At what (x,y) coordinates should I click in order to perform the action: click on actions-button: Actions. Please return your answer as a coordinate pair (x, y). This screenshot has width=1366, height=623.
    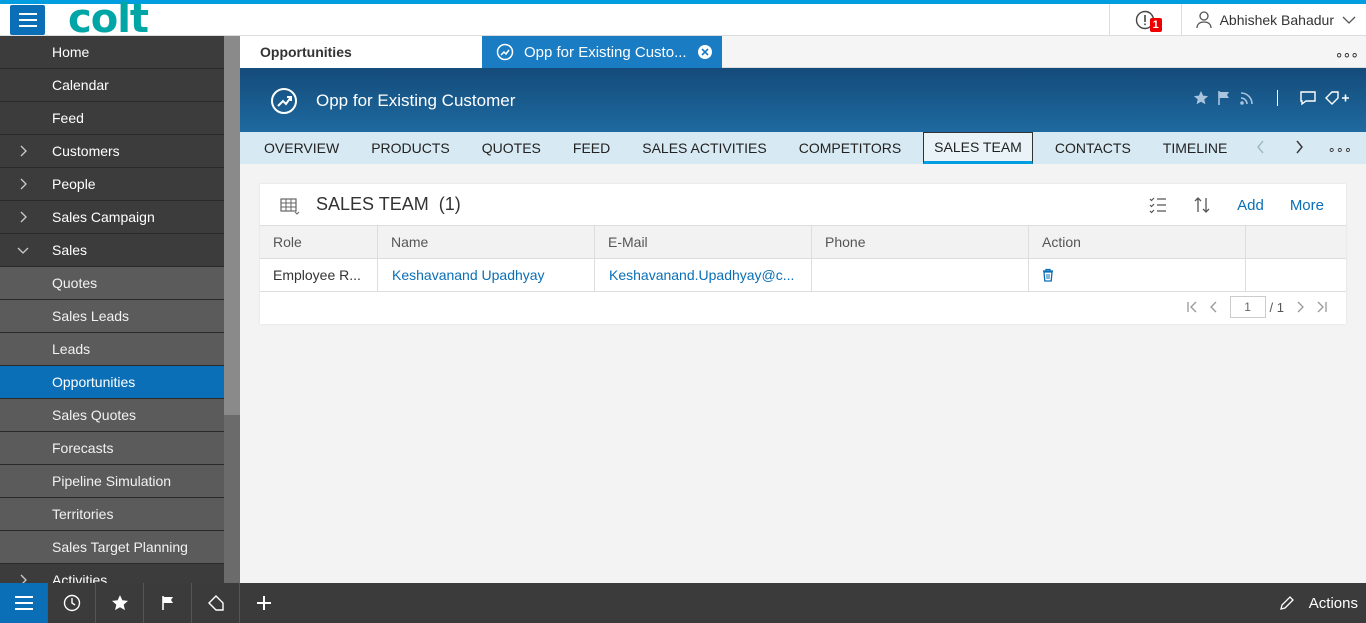
    Looking at the image, I should click on (1333, 603).